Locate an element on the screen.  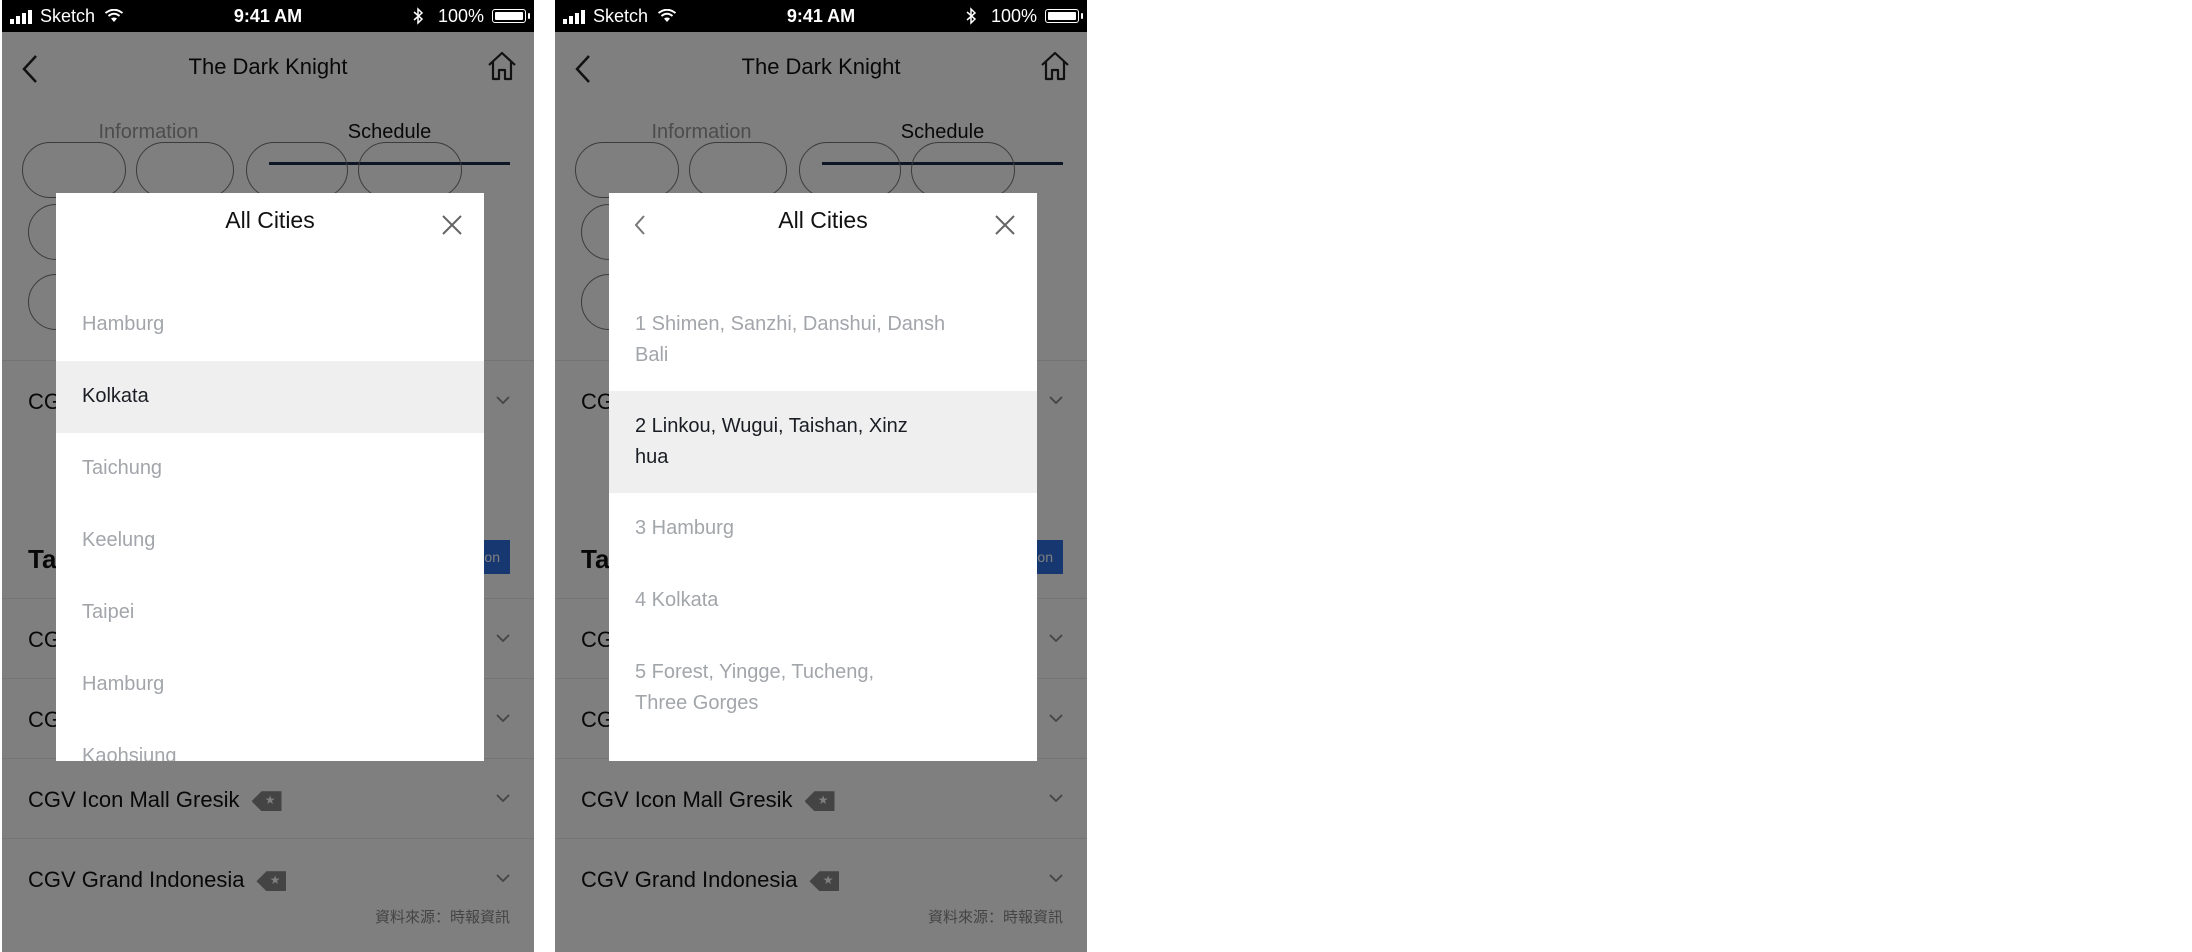
district-item: 2 Linkou, Wugui, Taishan, Xinz hua is located at coordinates (823, 442).